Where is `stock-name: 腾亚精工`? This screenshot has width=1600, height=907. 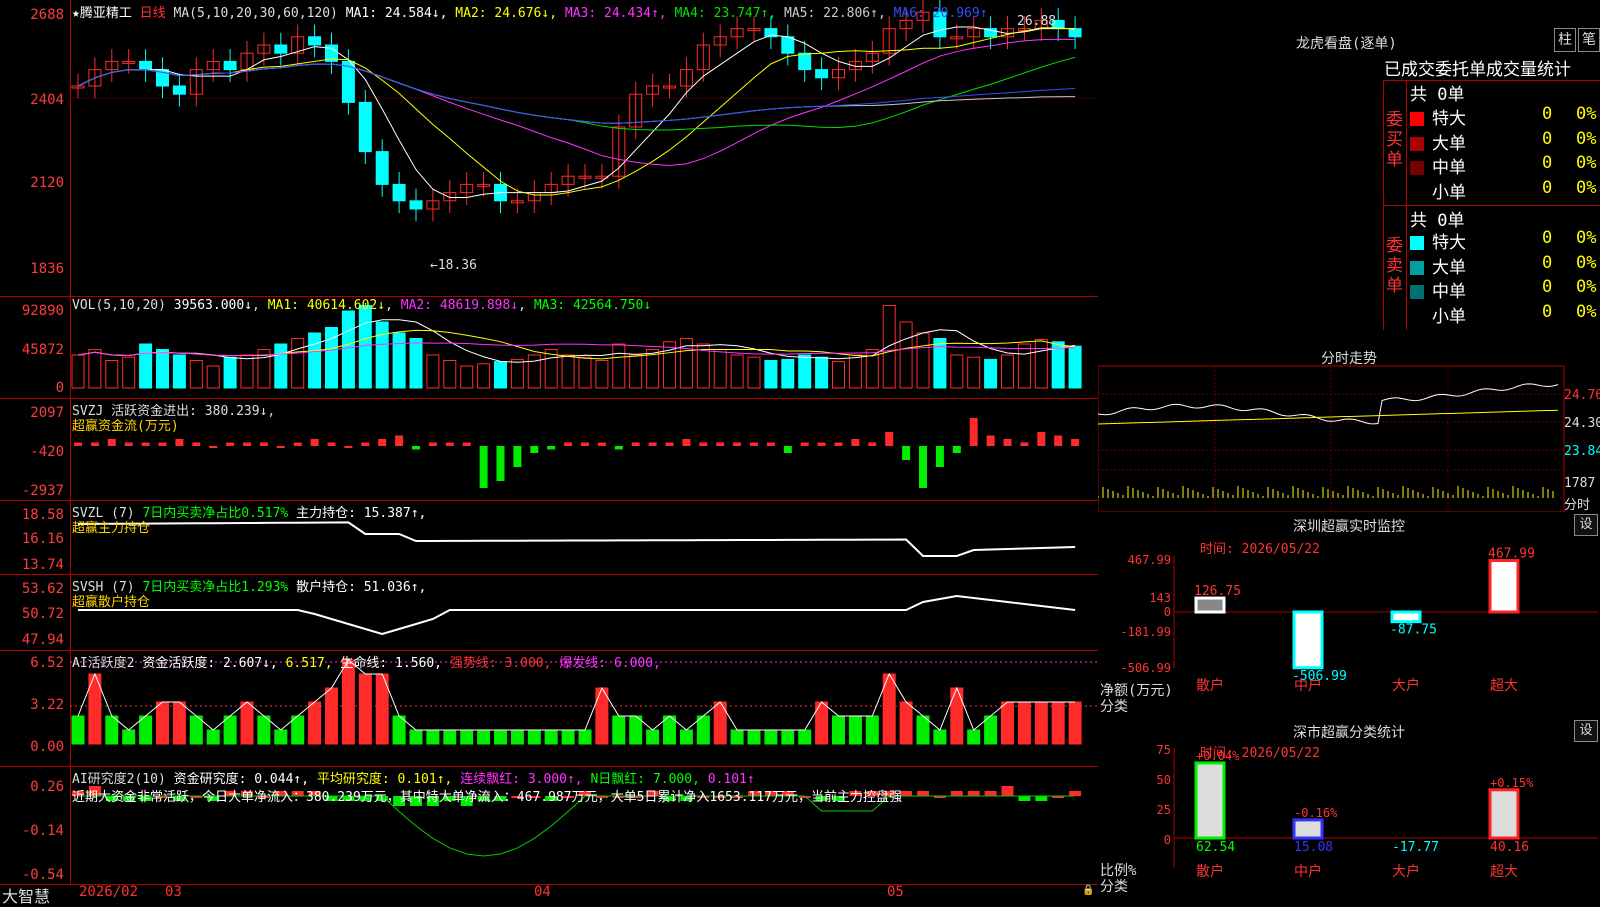
stock-name: 腾亚精工 is located at coordinates (105, 13).